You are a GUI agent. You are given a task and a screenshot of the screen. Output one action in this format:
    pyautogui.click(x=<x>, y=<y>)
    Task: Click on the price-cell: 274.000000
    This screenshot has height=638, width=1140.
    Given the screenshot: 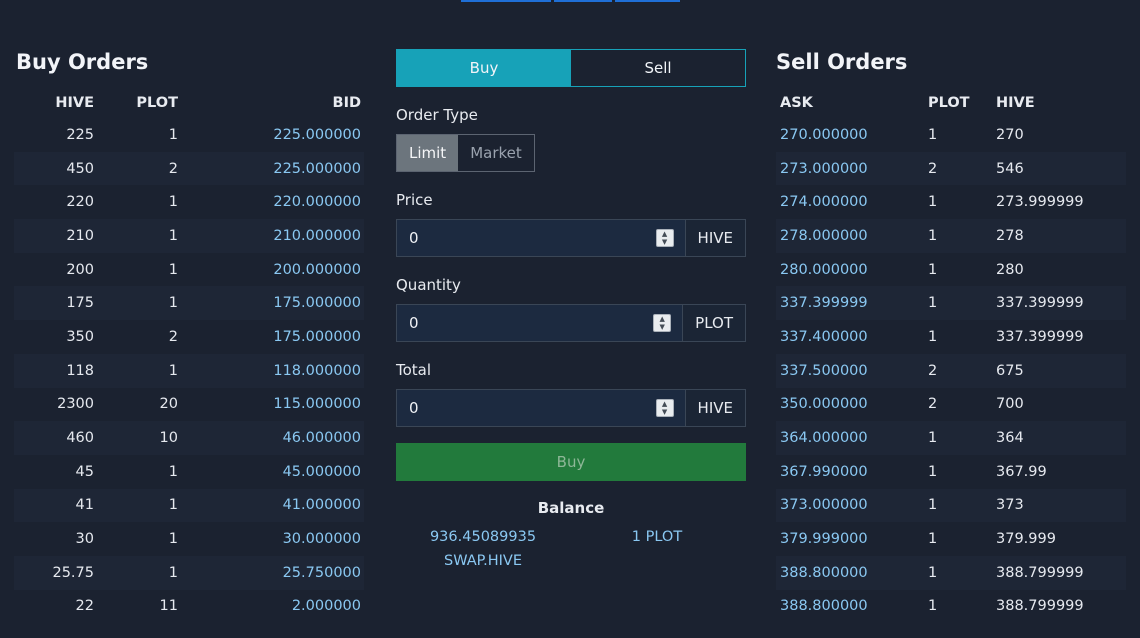 What is the action you would take?
    pyautogui.click(x=824, y=202)
    